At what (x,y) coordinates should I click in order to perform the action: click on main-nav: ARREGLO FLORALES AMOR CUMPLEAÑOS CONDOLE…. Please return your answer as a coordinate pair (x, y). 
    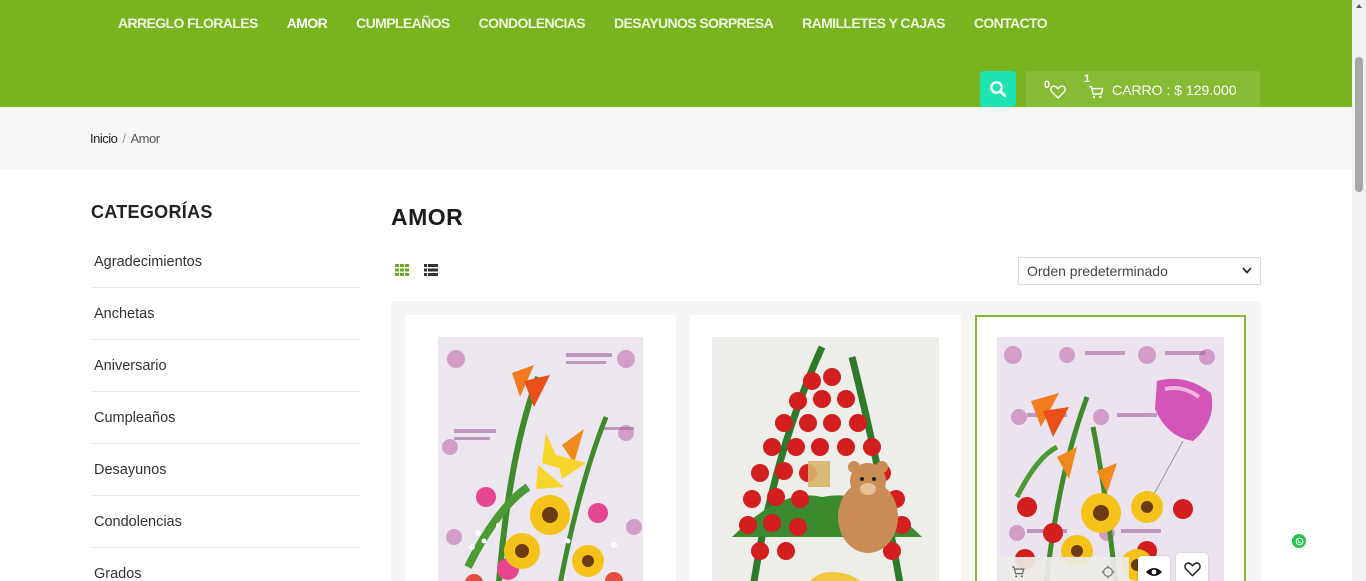
    Looking at the image, I should click on (583, 23).